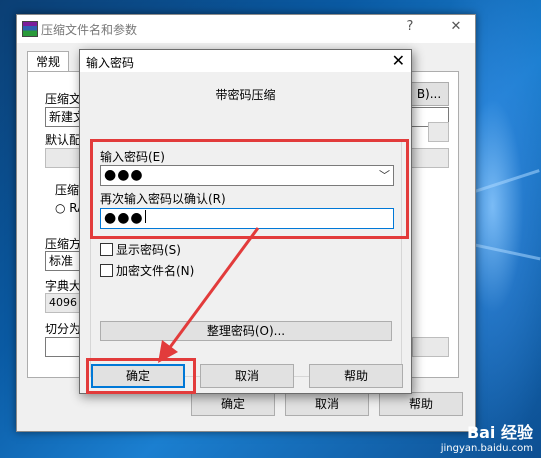 This screenshot has width=541, height=458. I want to click on watermark-url: jingyan.baidu.com, so click(486, 448).